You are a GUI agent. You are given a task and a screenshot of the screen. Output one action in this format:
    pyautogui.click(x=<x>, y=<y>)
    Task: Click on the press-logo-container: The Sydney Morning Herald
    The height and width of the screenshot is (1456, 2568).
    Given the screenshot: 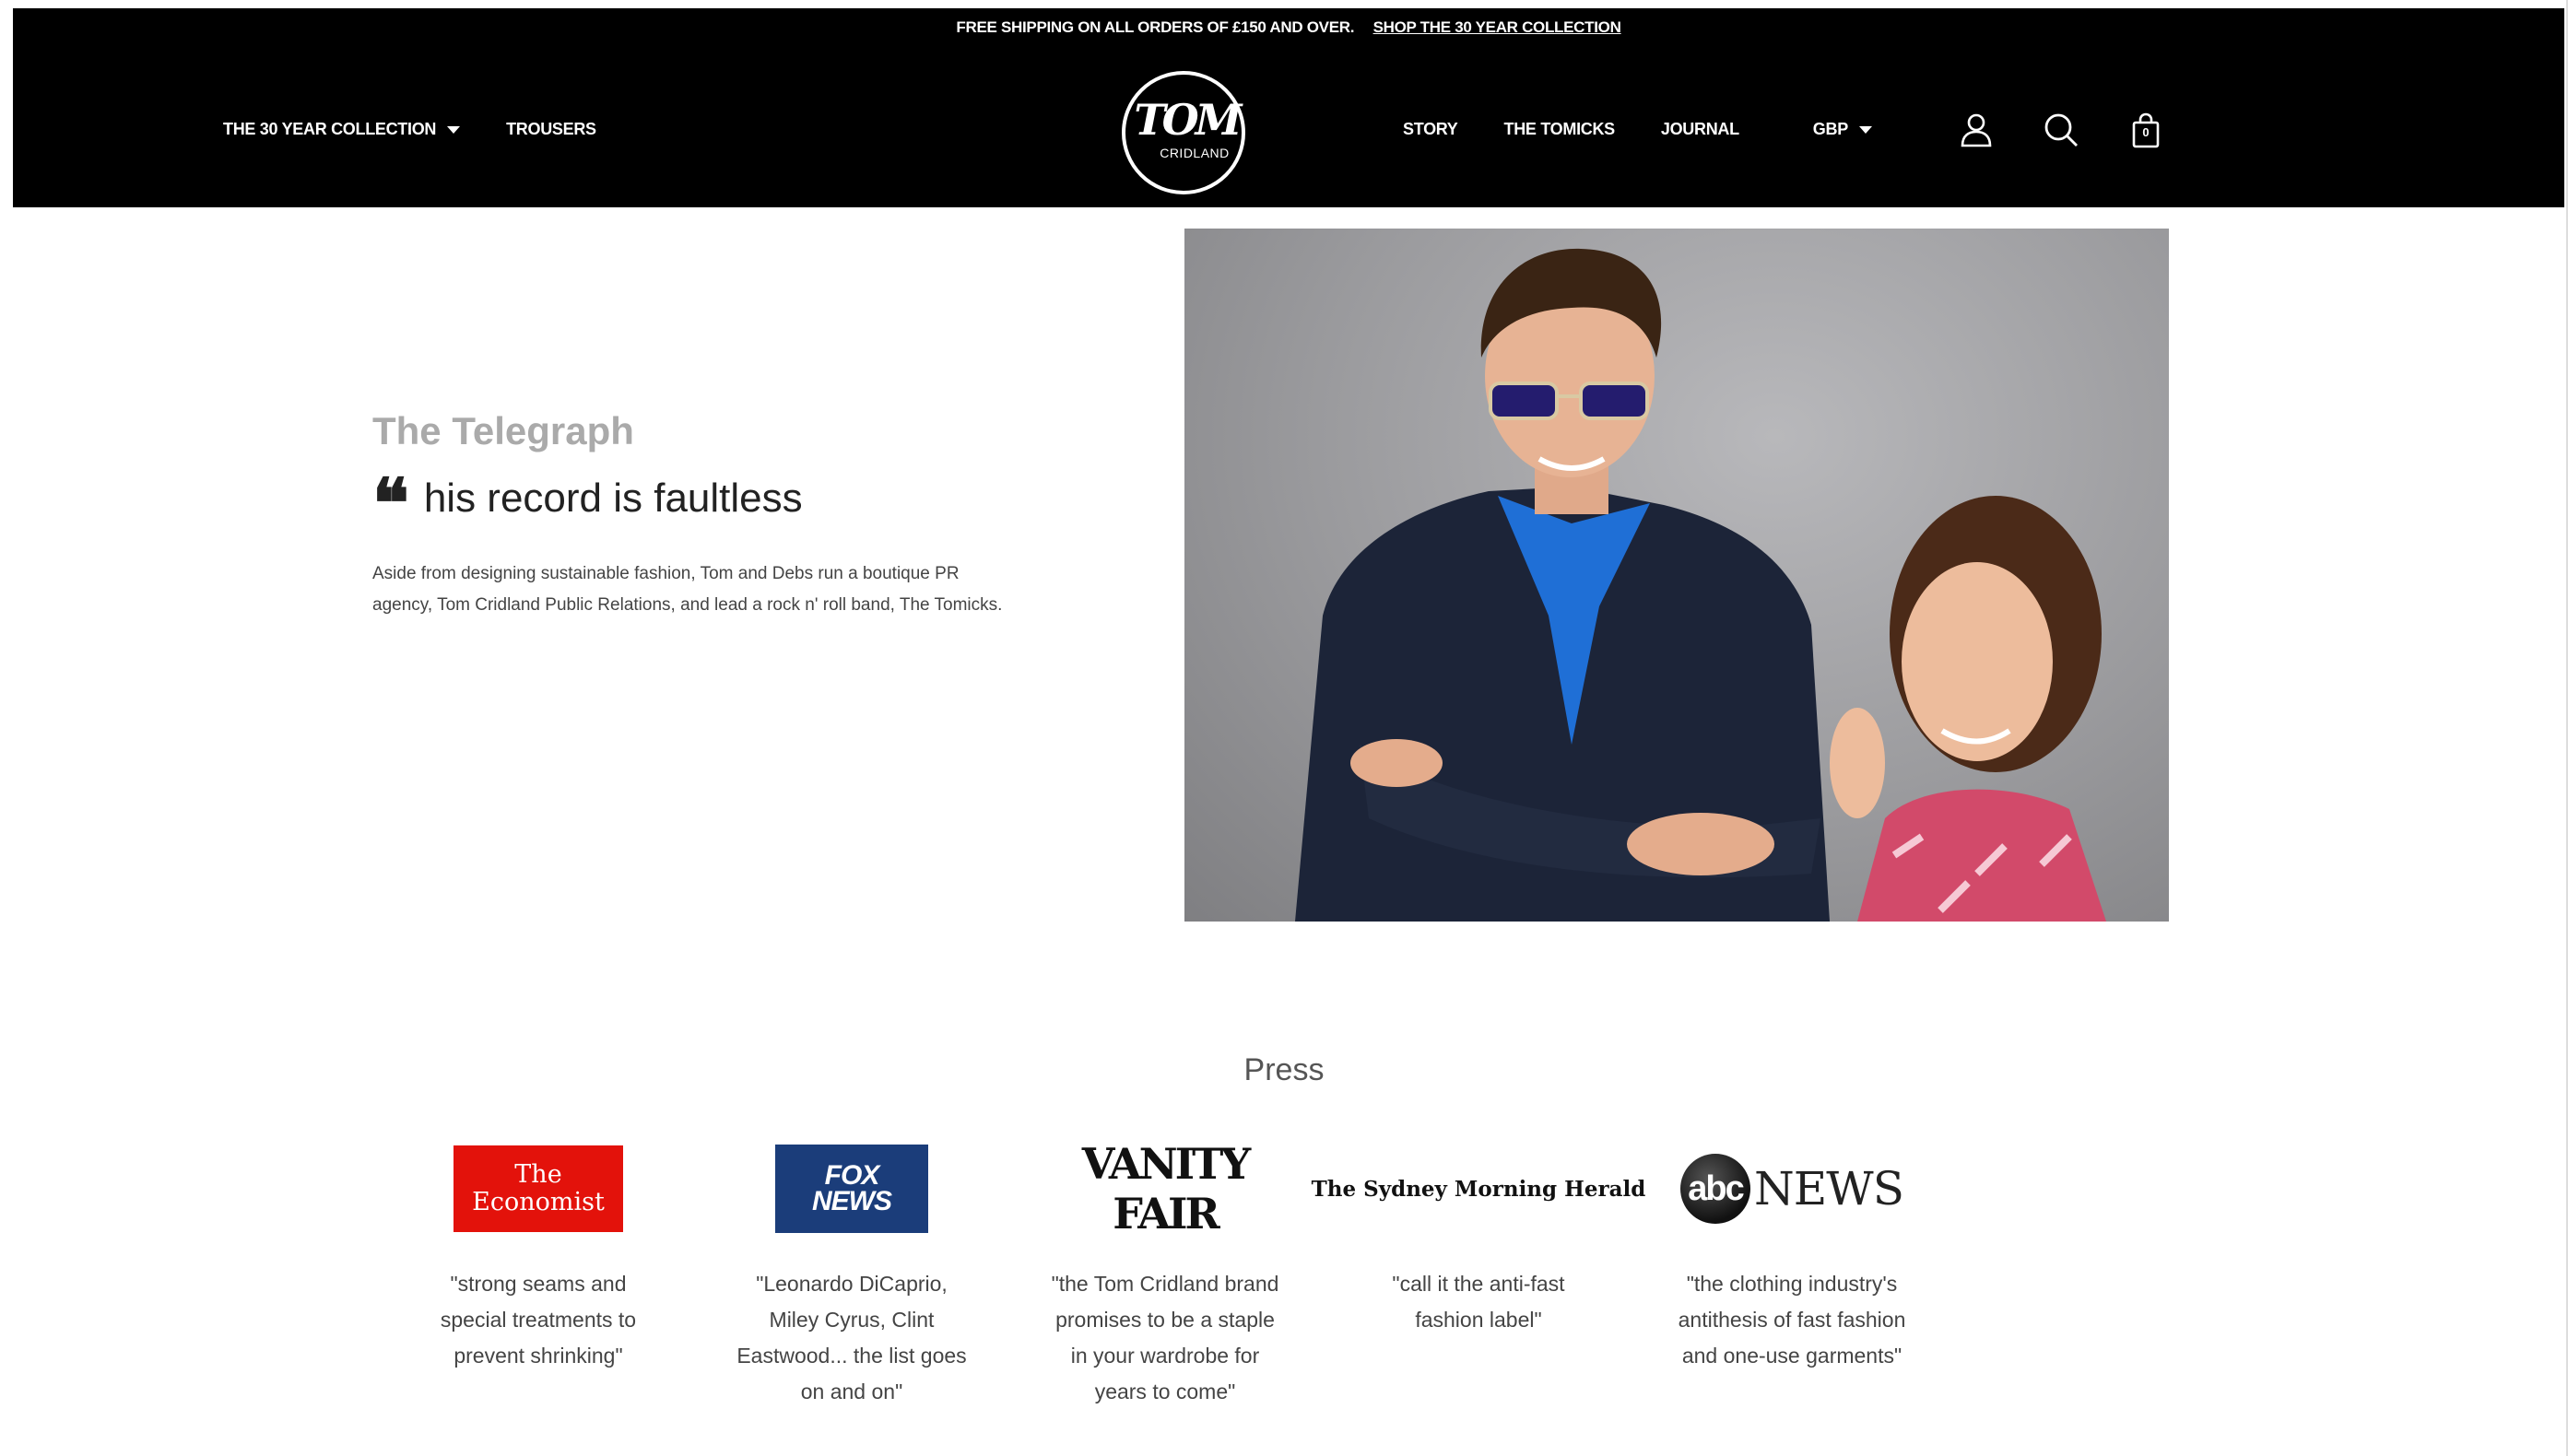 What is the action you would take?
    pyautogui.click(x=1479, y=1189)
    